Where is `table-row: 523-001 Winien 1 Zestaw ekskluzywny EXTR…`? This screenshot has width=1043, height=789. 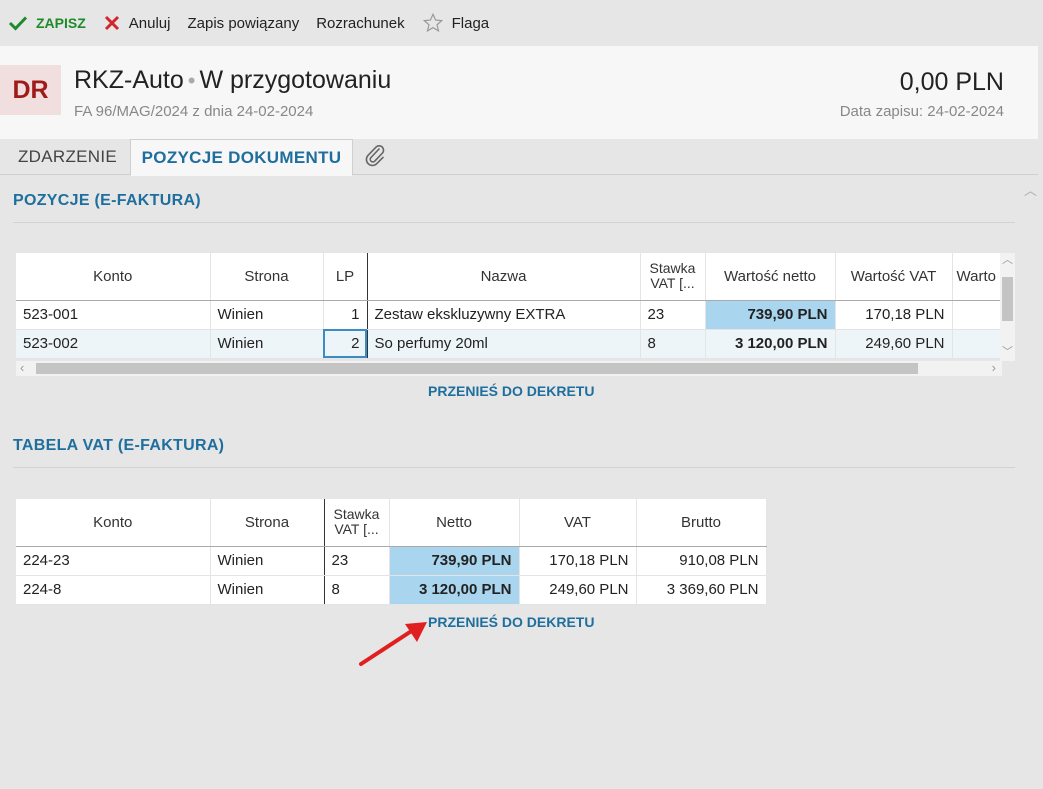 table-row: 523-001 Winien 1 Zestaw ekskluzywny EXTR… is located at coordinates (515, 315).